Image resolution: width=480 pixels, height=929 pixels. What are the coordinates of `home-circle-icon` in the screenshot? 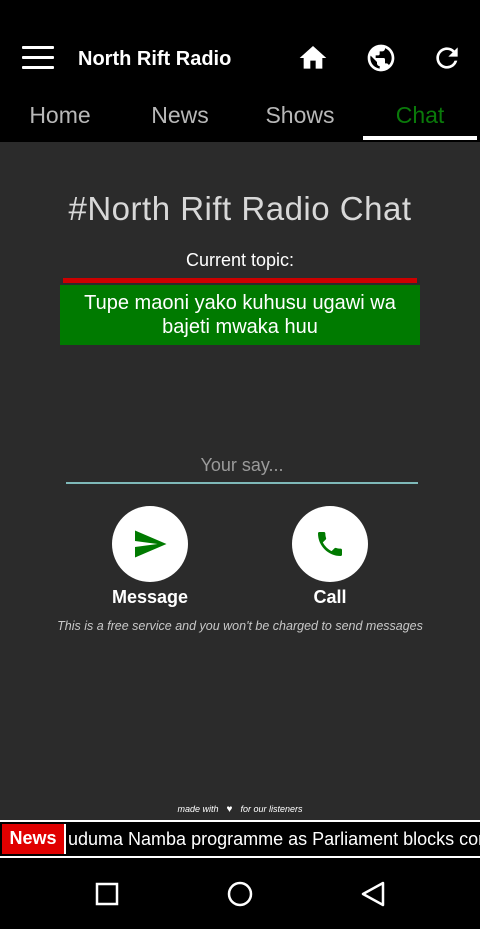 It's located at (240, 894).